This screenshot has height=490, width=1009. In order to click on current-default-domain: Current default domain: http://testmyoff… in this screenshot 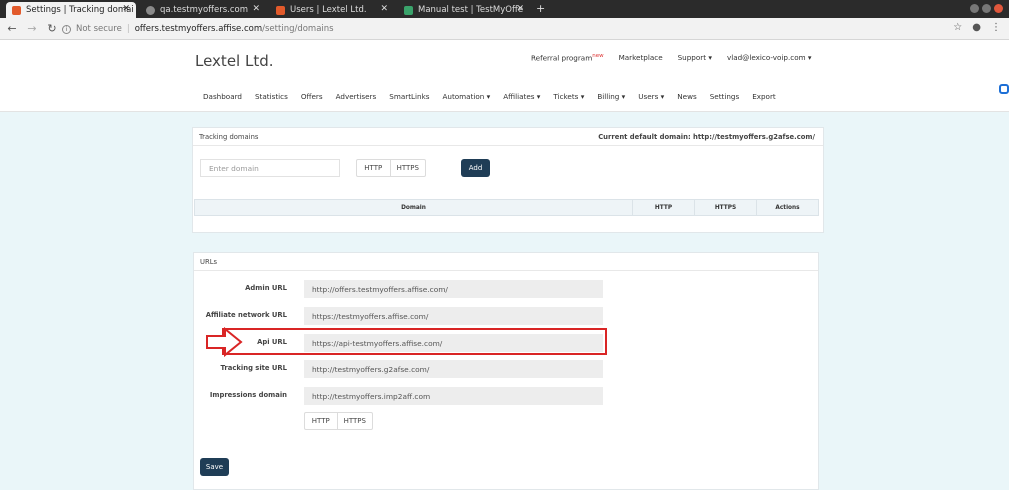, I will do `click(706, 136)`.